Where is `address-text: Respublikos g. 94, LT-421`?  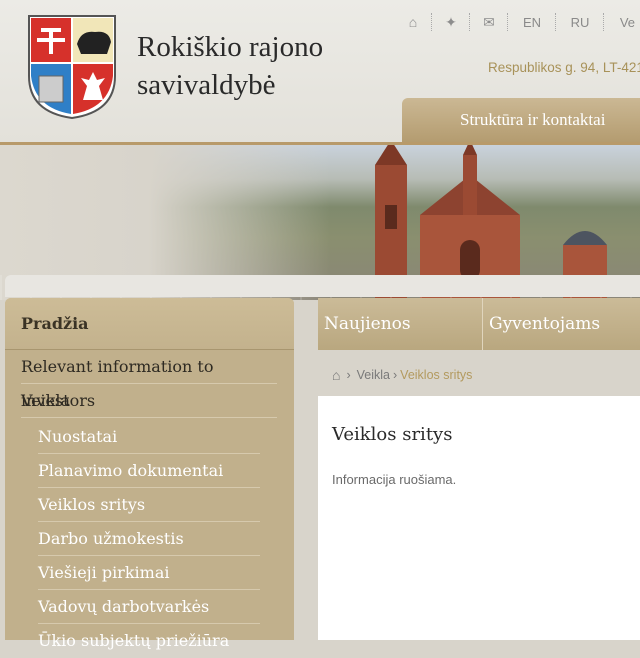 address-text: Respublikos g. 94, LT-421 is located at coordinates (564, 67).